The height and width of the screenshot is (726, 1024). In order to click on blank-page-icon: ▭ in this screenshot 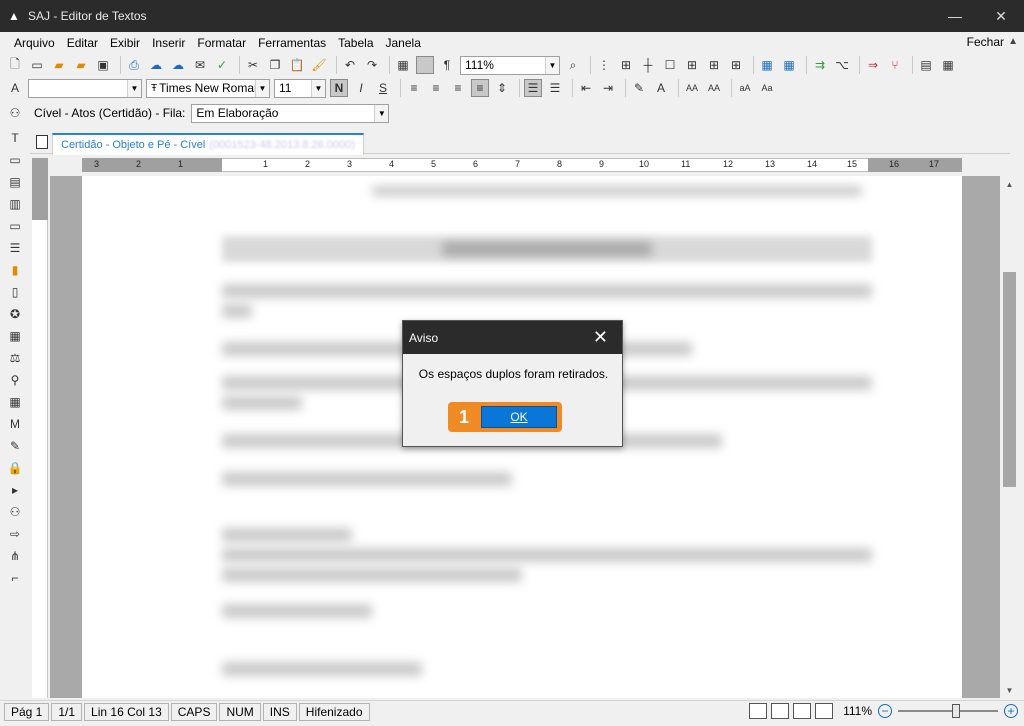, I will do `click(37, 65)`.